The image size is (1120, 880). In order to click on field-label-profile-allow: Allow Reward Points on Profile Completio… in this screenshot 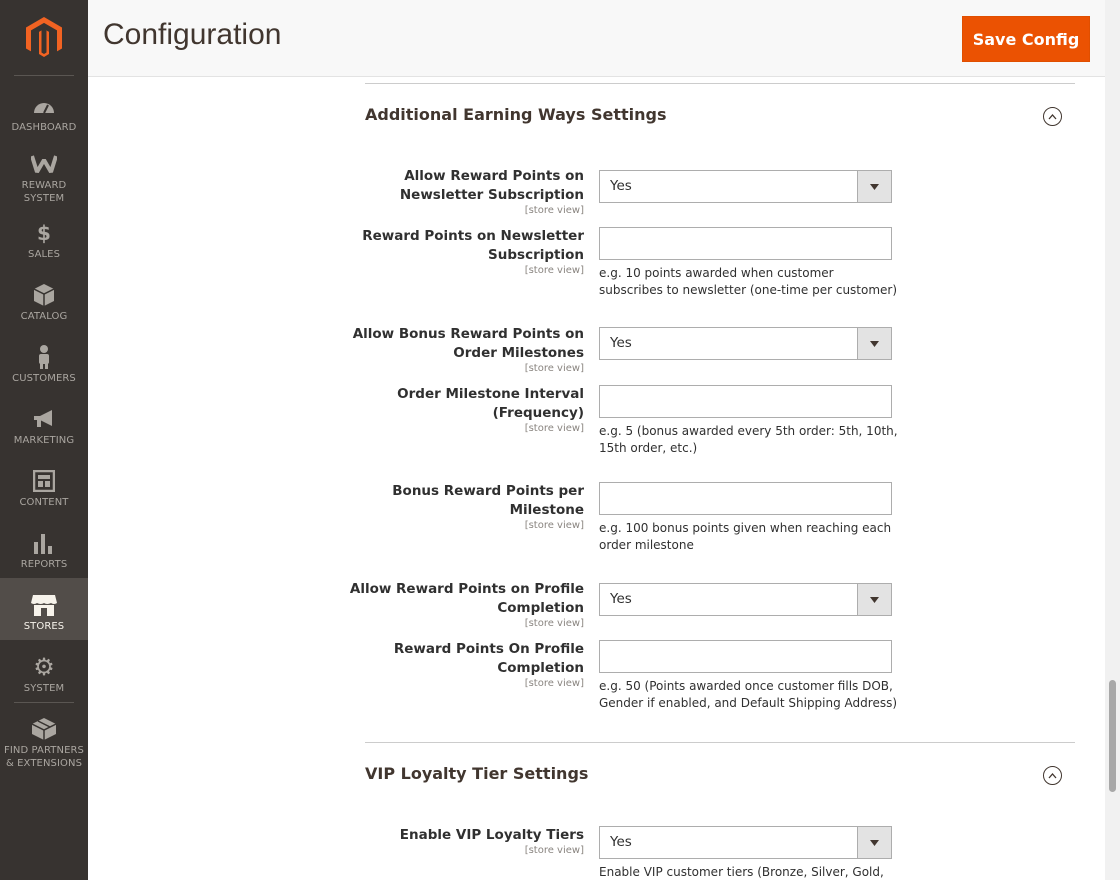, I will do `click(464, 605)`.